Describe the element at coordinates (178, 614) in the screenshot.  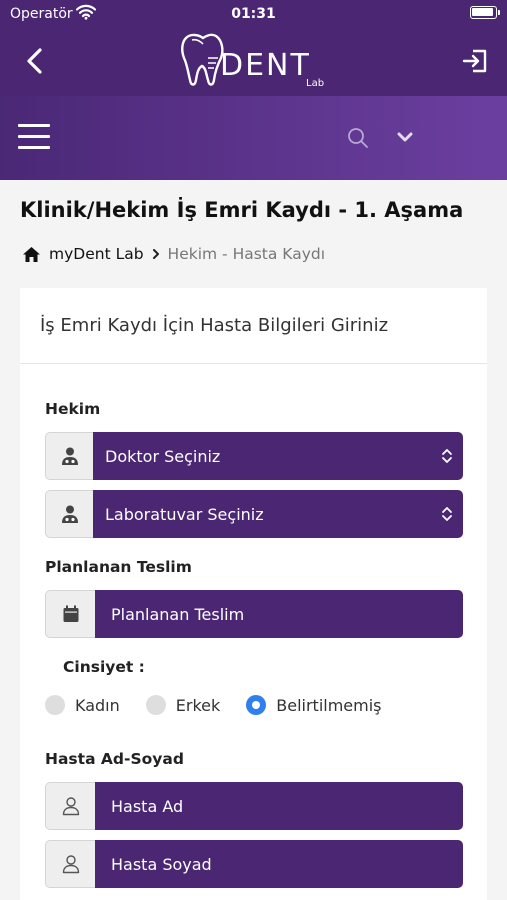
I see `delivery-date-placeholder: Planlanan Teslim` at that location.